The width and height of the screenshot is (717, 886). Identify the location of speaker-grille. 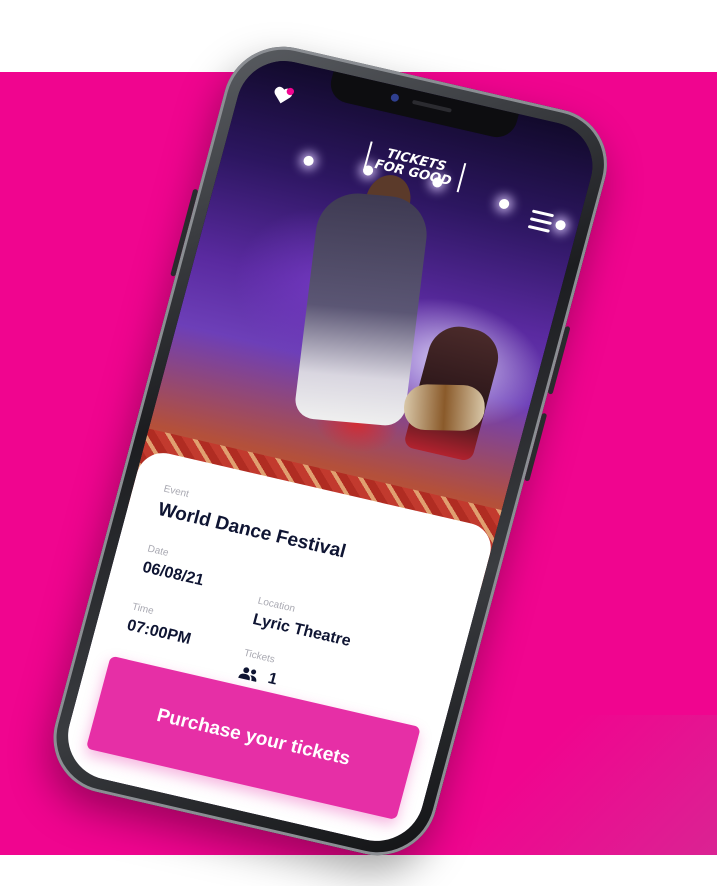
(431, 106).